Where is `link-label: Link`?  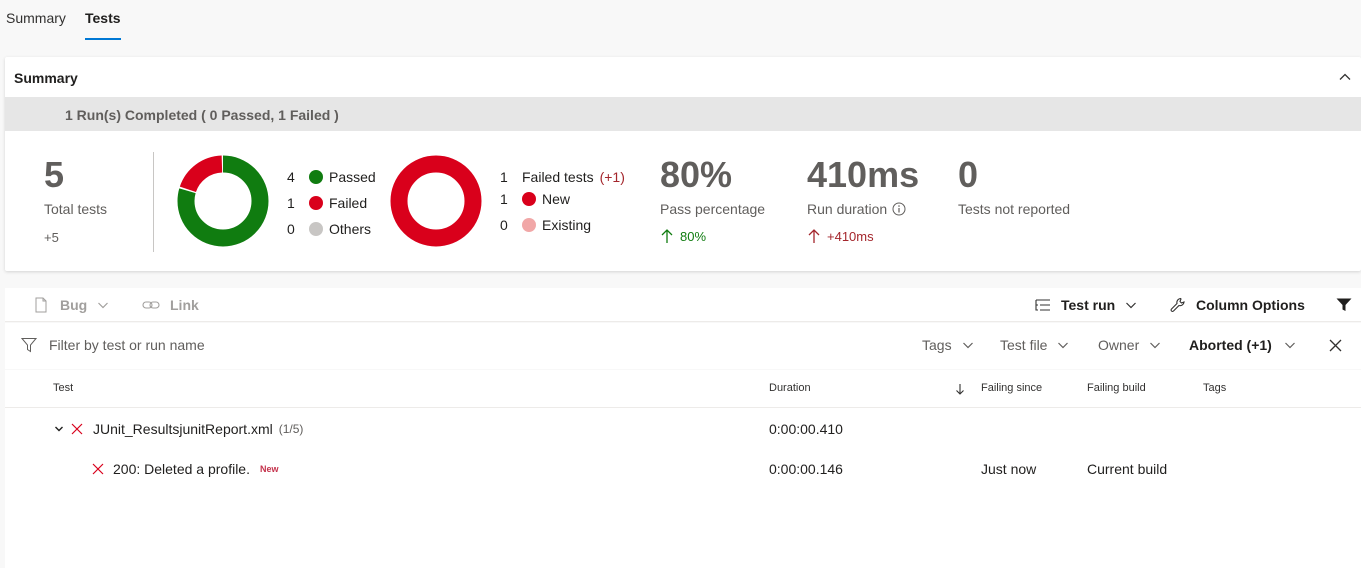
link-label: Link is located at coordinates (184, 305).